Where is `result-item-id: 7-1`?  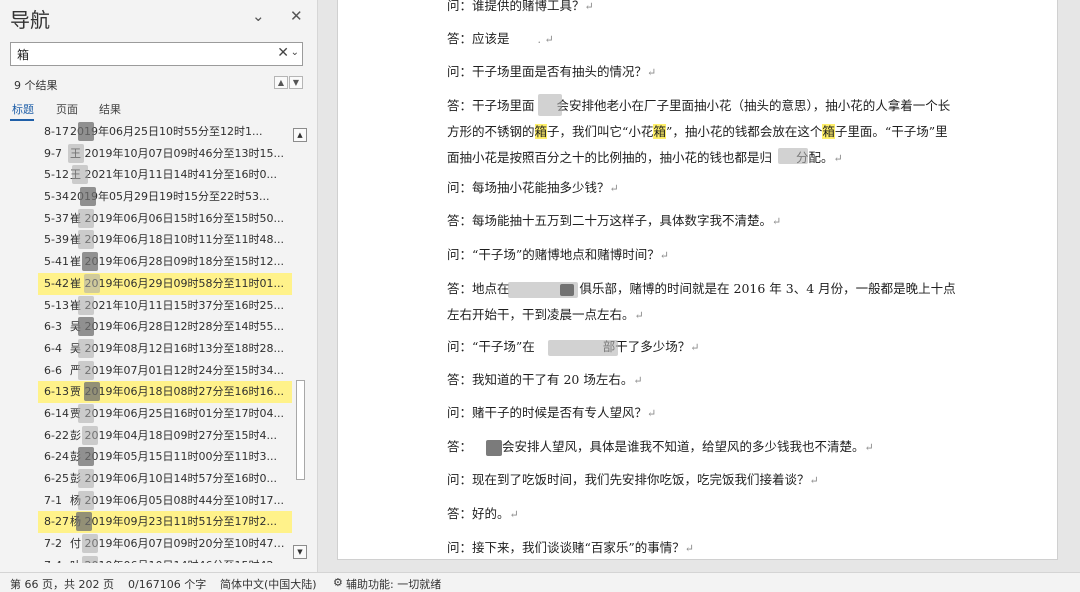 result-item-id: 7-1 is located at coordinates (53, 500).